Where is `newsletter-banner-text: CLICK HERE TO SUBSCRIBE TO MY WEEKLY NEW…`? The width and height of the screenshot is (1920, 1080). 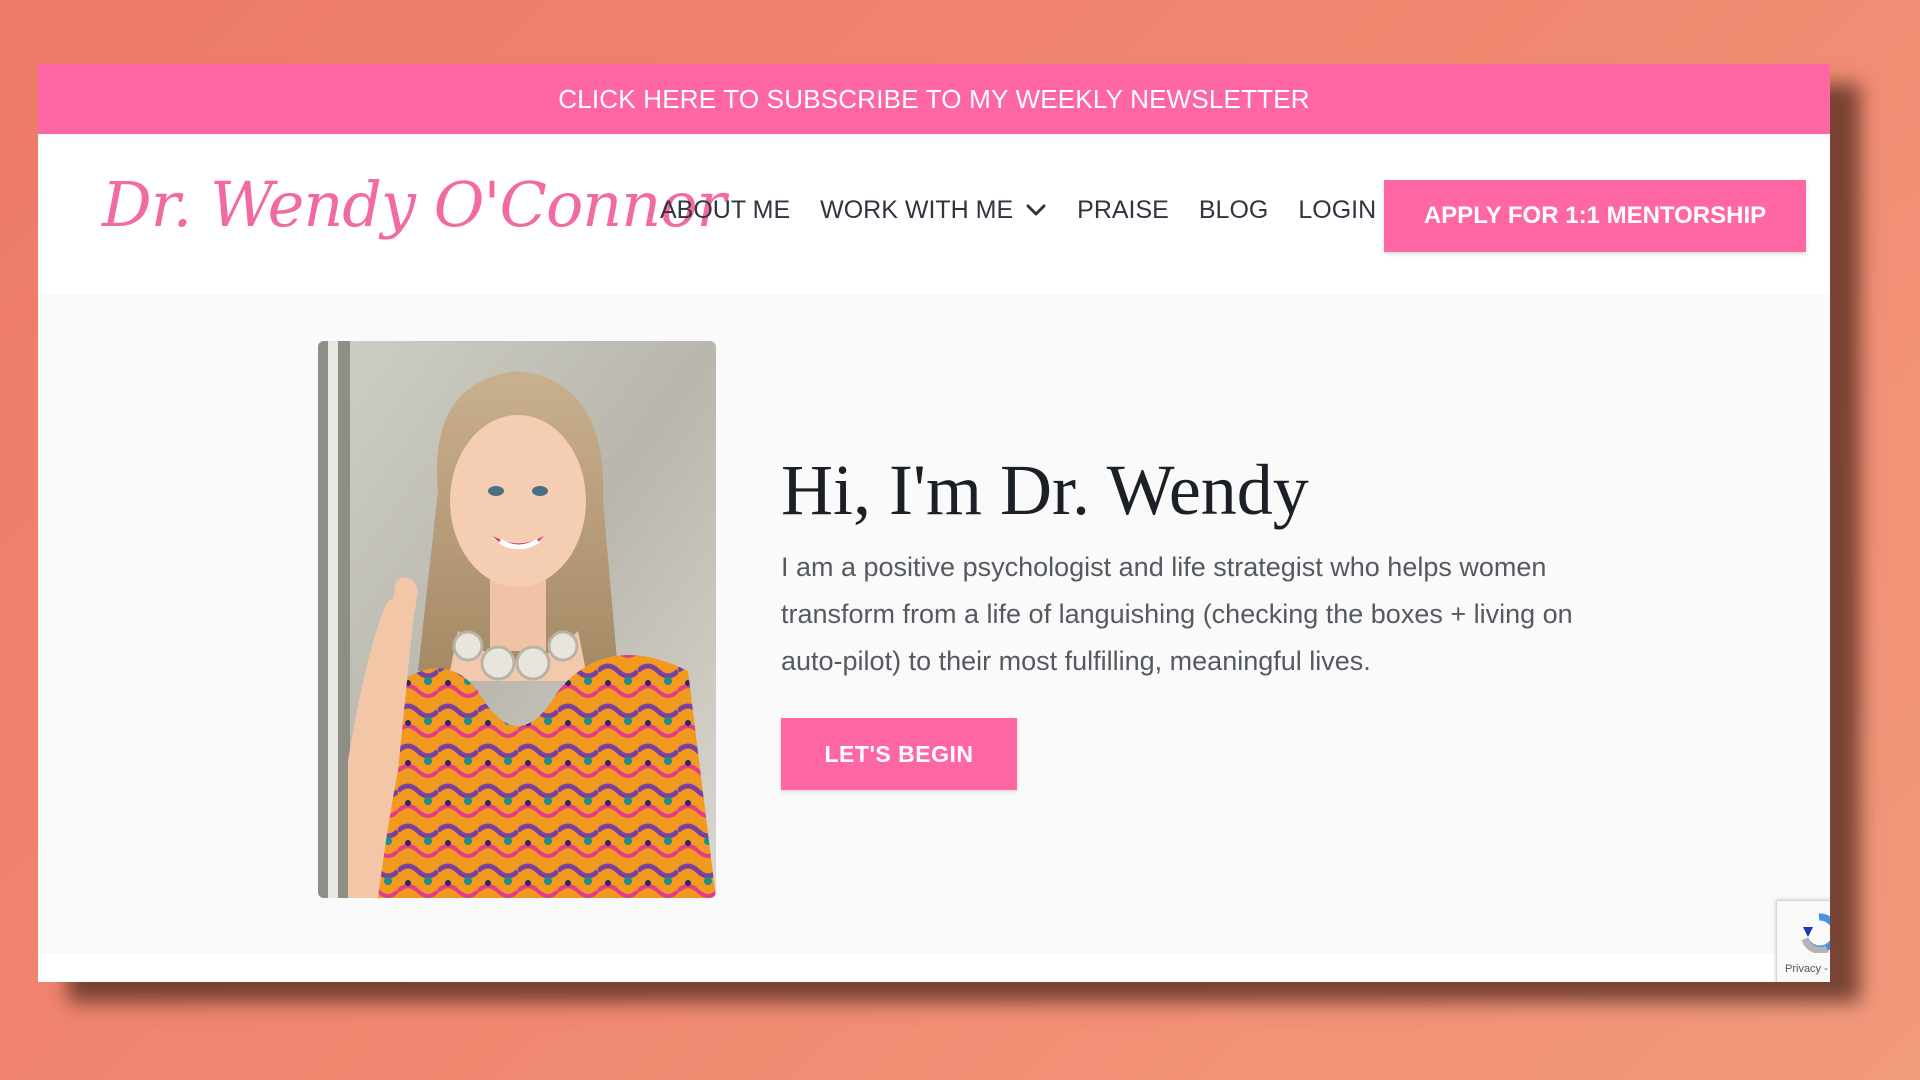
newsletter-banner-text: CLICK HERE TO SUBSCRIBE TO MY WEEKLY NEW… is located at coordinates (934, 99).